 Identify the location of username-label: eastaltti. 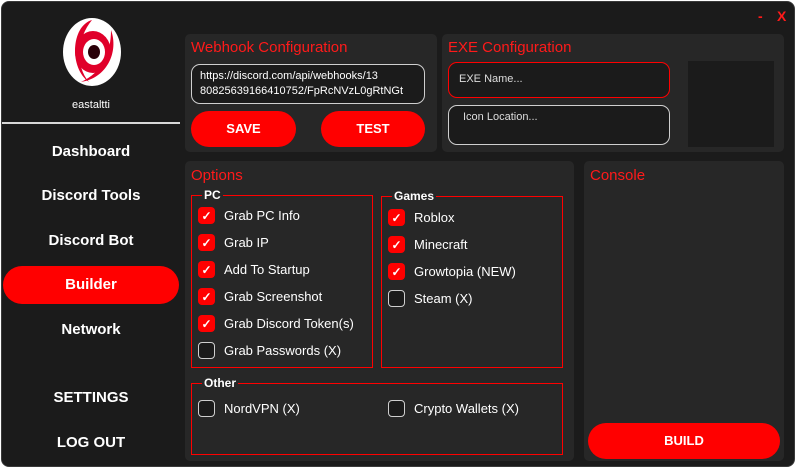
(91, 105).